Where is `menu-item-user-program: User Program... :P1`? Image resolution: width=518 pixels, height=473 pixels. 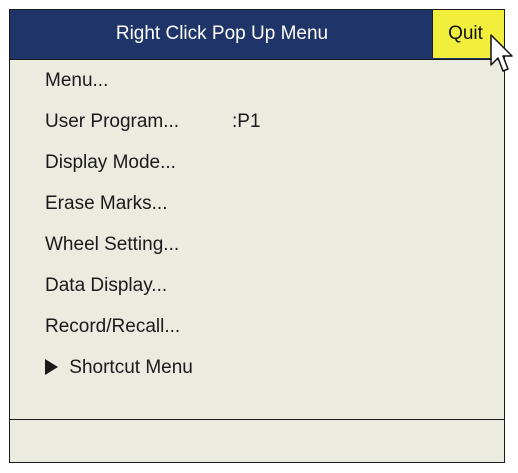 menu-item-user-program: User Program... :P1 is located at coordinates (257, 121).